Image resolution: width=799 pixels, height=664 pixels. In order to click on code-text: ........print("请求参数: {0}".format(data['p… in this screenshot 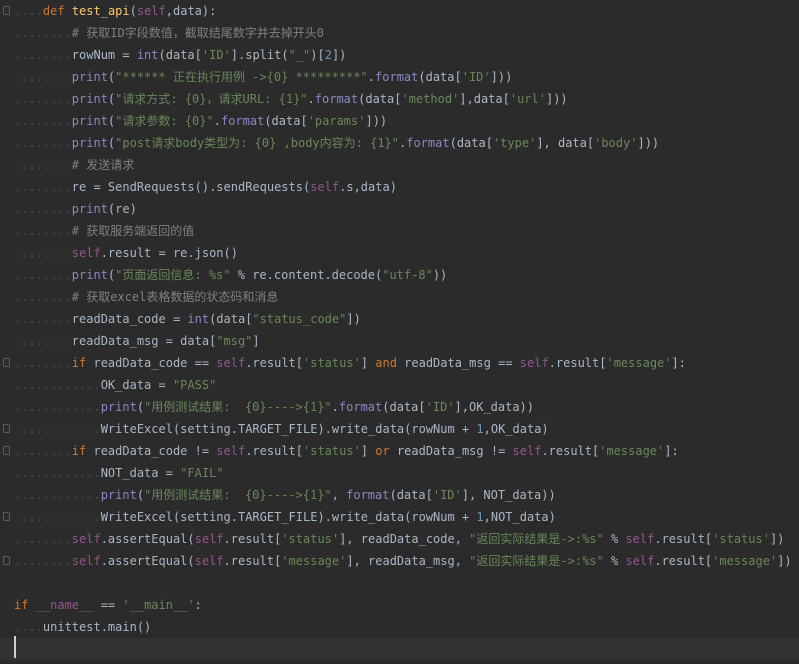, I will do `click(201, 121)`.